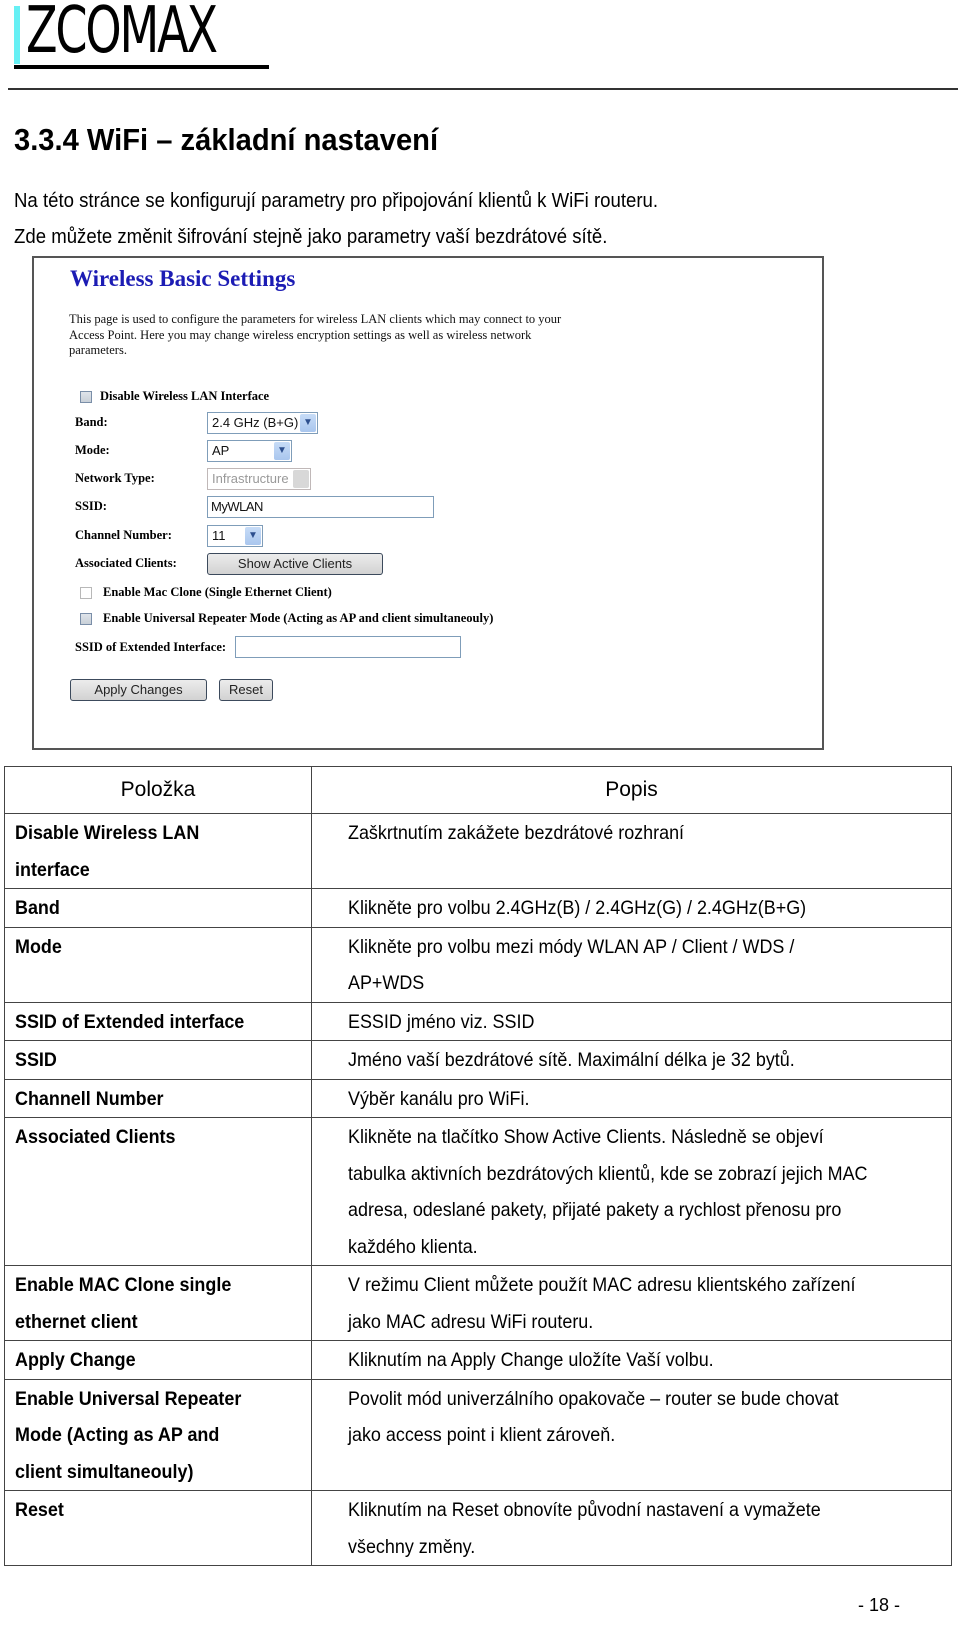 This screenshot has width=960, height=1625. What do you see at coordinates (158, 1360) in the screenshot?
I see `item-cell: Apply Change` at bounding box center [158, 1360].